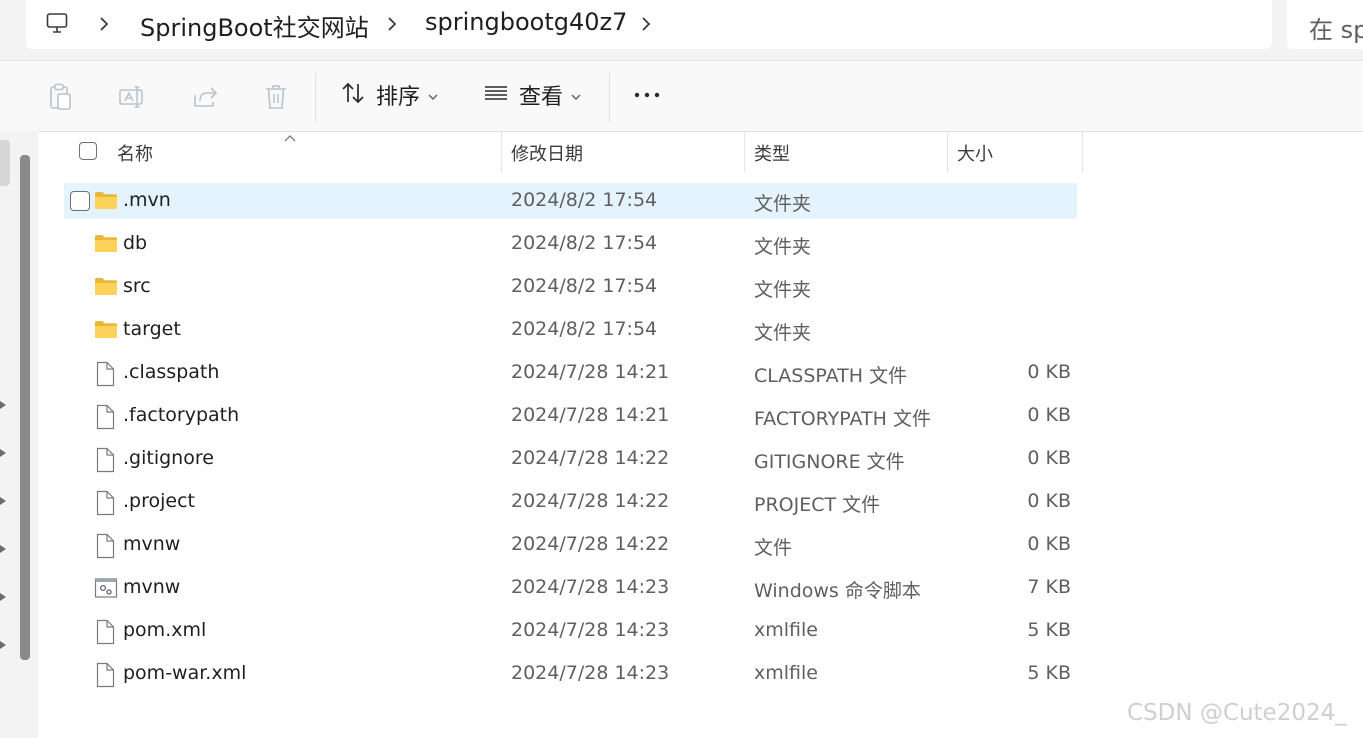  Describe the element at coordinates (570, 330) in the screenshot. I see `file-row: target 2024/8/2 17:54 文件夹` at that location.